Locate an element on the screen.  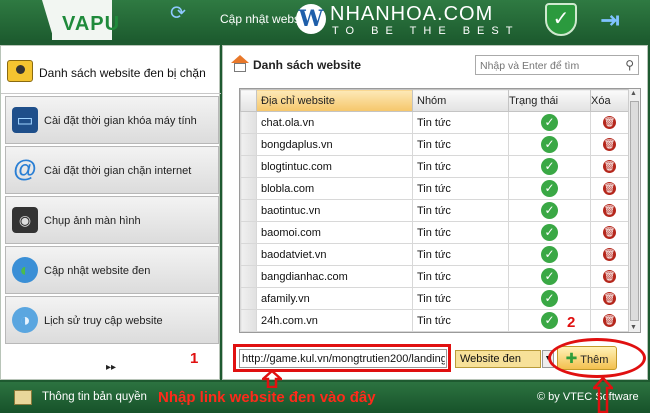
at-sign-icon: @ is located at coordinates (25, 169).